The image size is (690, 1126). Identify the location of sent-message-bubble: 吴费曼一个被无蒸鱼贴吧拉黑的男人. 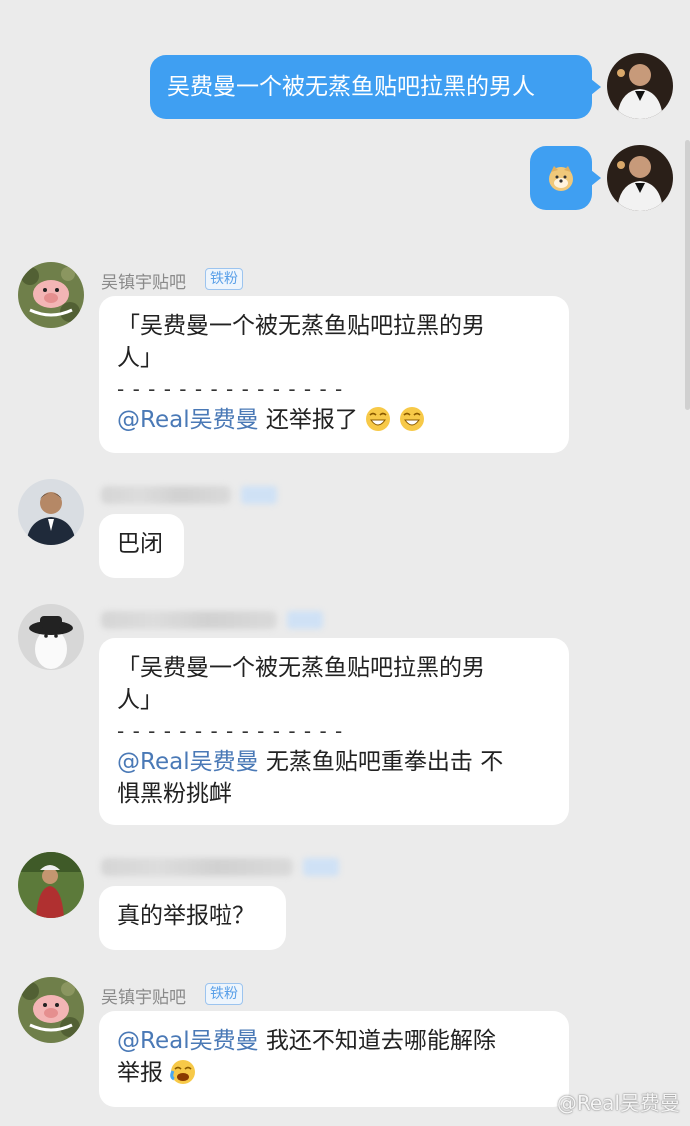
(375, 87).